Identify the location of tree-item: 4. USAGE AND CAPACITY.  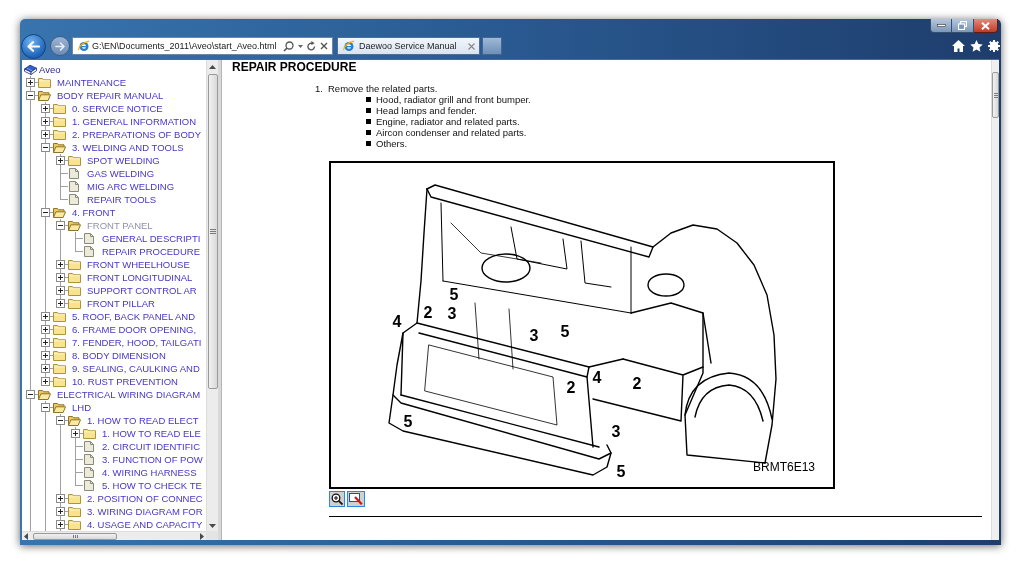
(145, 524).